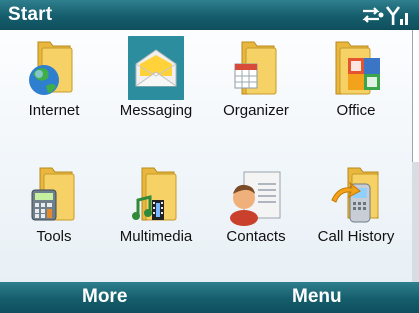 The width and height of the screenshot is (419, 313). What do you see at coordinates (54, 110) in the screenshot?
I see `grid-item-label: Internet` at bounding box center [54, 110].